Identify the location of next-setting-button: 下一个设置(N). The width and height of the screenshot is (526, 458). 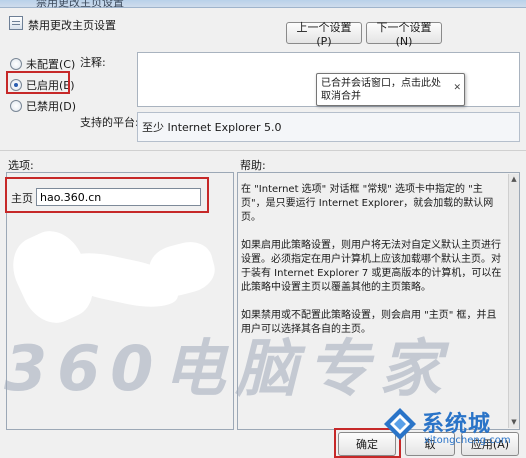
(404, 34).